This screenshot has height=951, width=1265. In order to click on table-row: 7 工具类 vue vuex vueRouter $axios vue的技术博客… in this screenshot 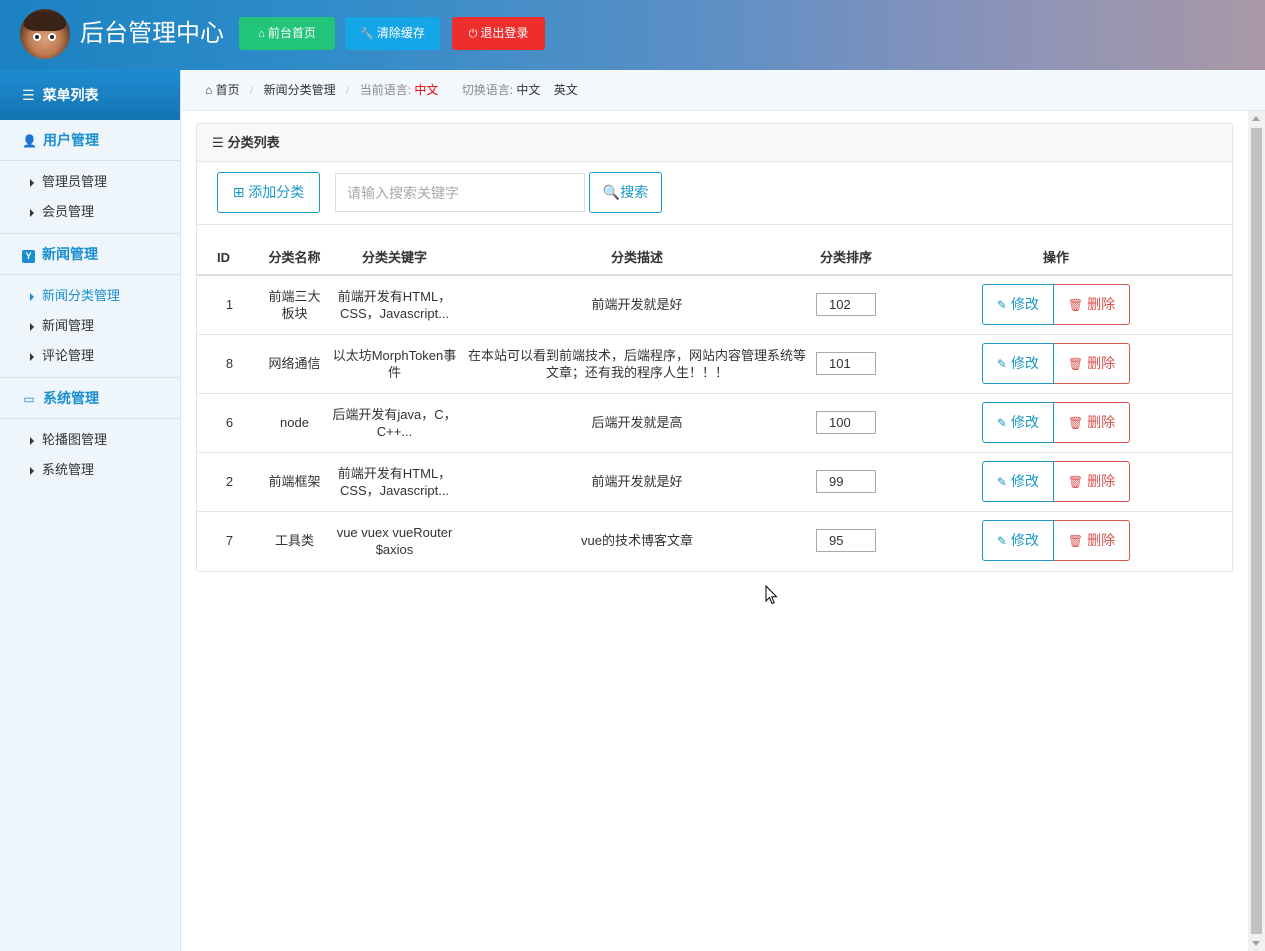, I will do `click(714, 540)`.